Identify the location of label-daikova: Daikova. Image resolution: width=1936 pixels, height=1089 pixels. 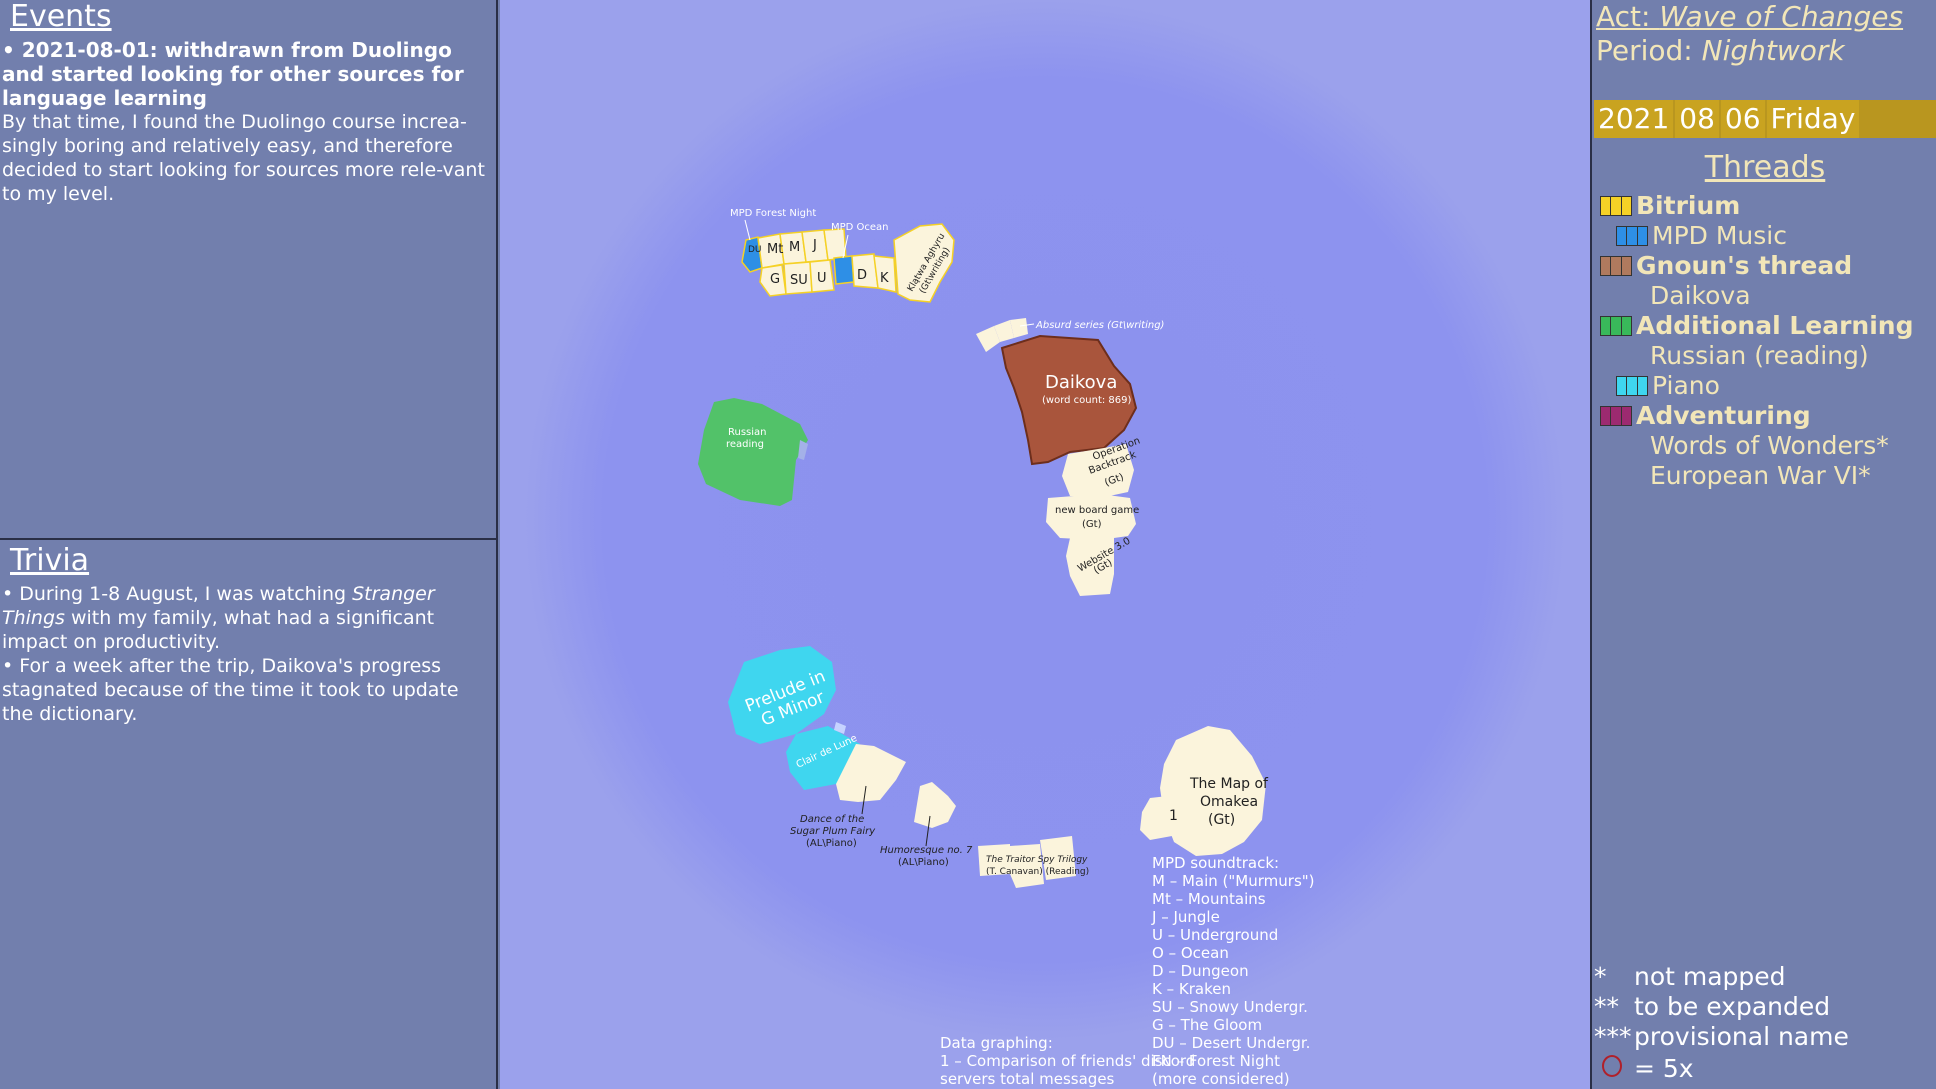
(1081, 382).